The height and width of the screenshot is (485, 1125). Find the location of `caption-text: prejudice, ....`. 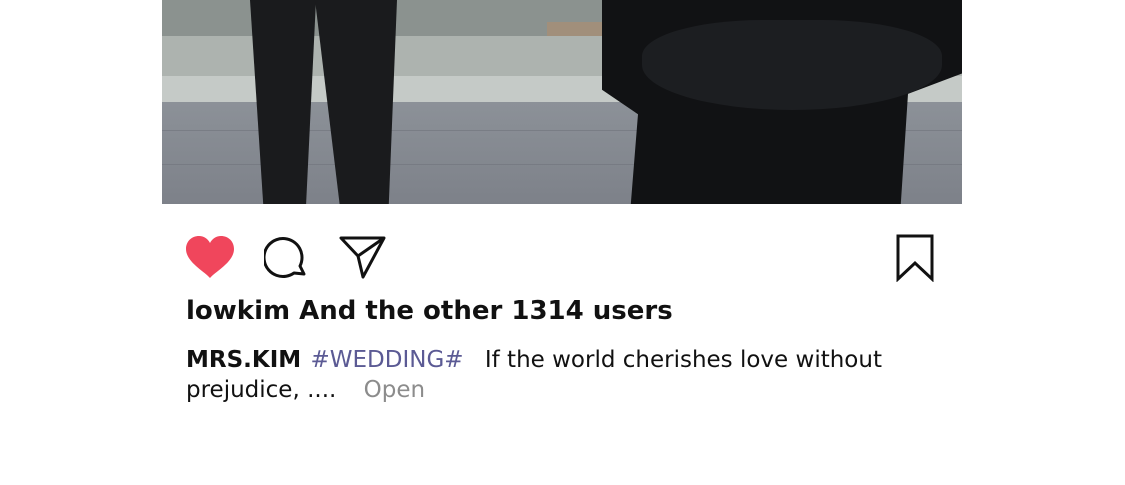

caption-text: prejudice, .... is located at coordinates (261, 390).